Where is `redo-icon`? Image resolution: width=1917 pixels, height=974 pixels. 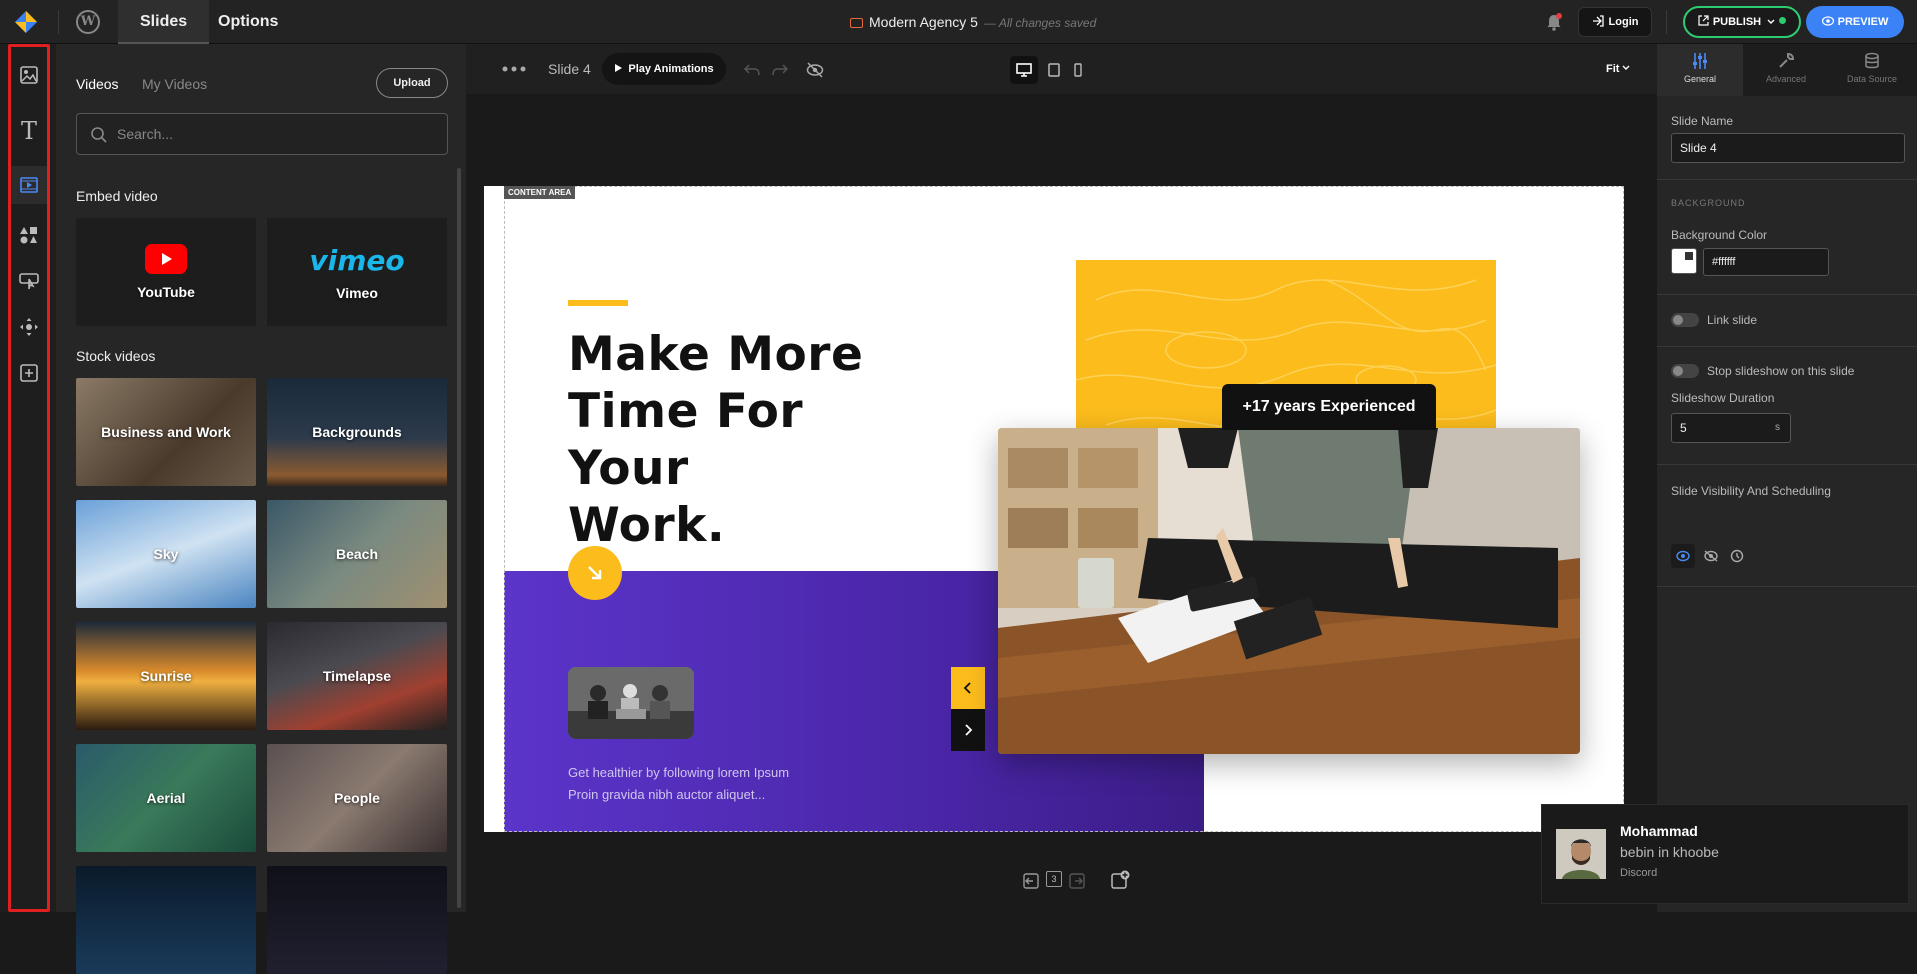 redo-icon is located at coordinates (780, 70).